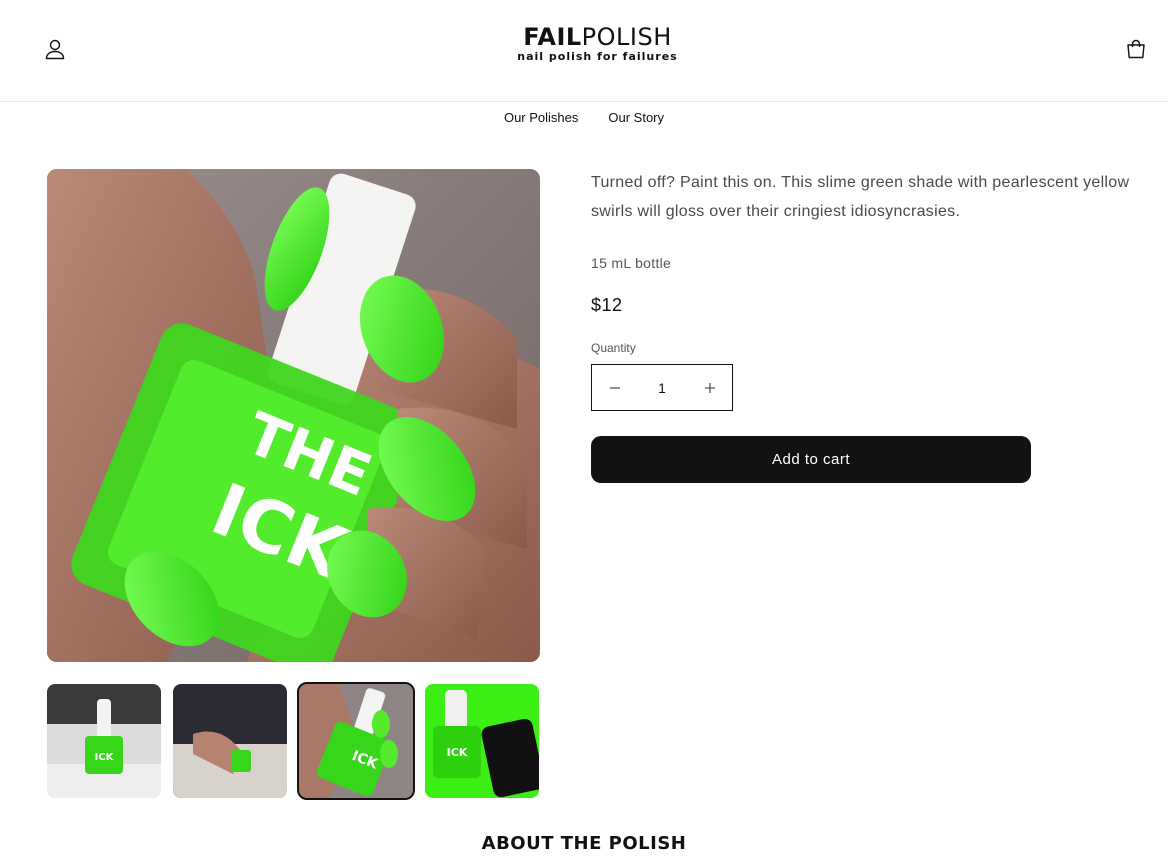 This screenshot has height=861, width=1168. Describe the element at coordinates (811, 459) in the screenshot. I see `add-to-cart-button: Add to cart` at that location.